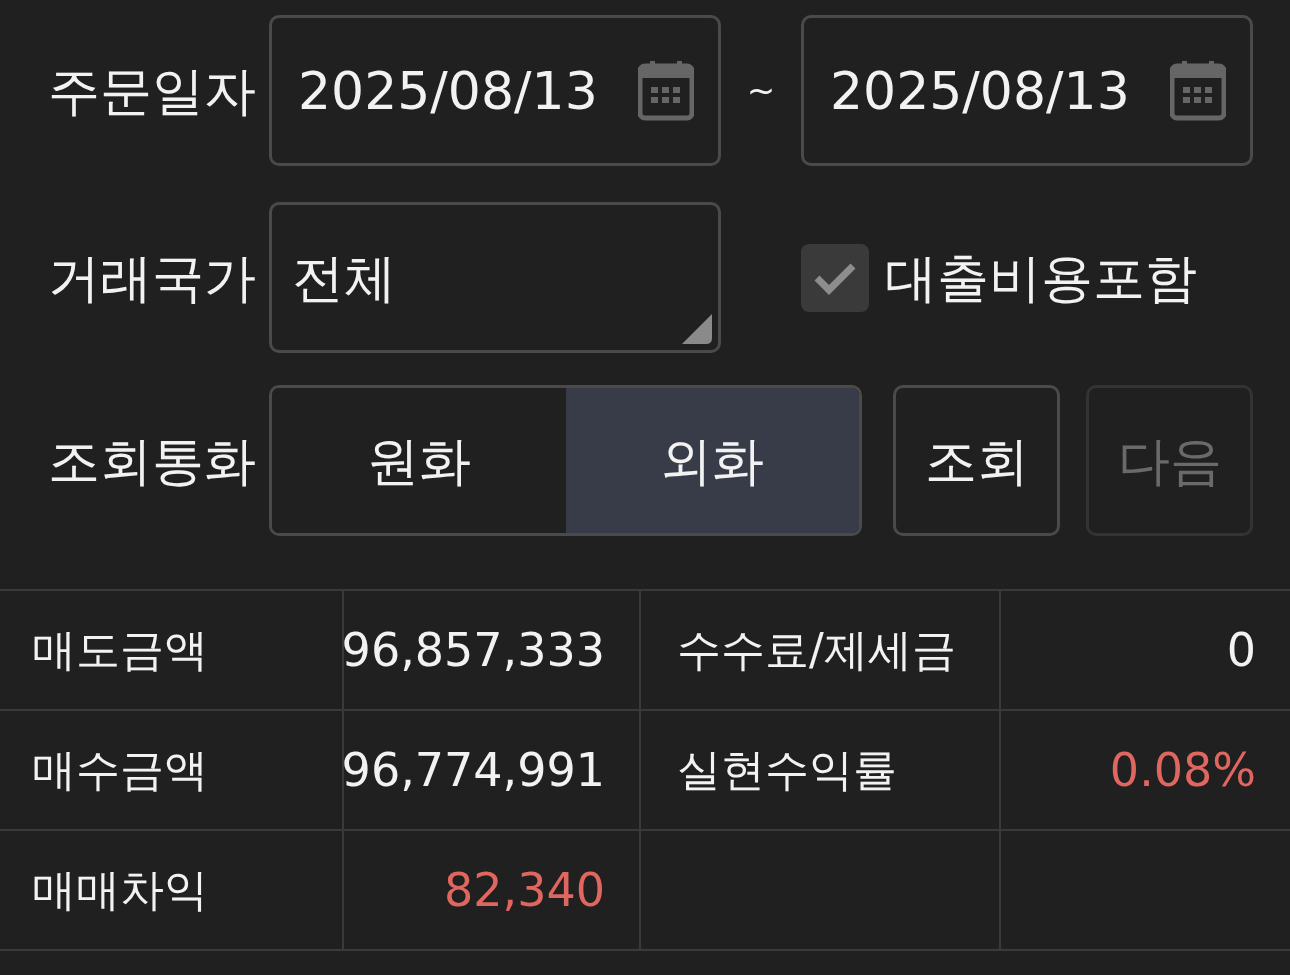  What do you see at coordinates (976, 460) in the screenshot?
I see `action-button: 조회` at bounding box center [976, 460].